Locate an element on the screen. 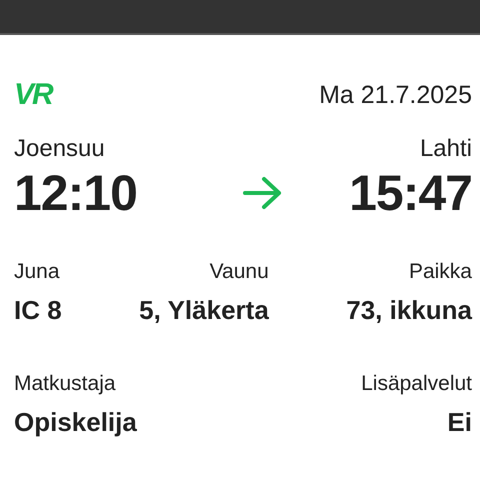 Image resolution: width=480 pixels, height=480 pixels. arrow-icon is located at coordinates (263, 193).